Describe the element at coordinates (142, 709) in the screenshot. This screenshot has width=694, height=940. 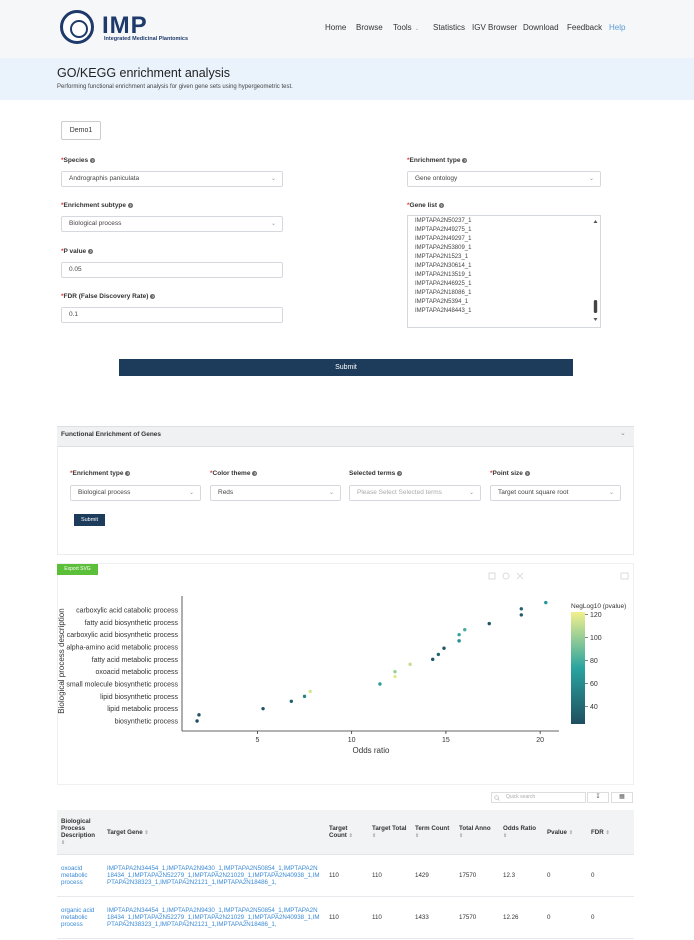
I see `y-tick-label: lipid metabolic process` at that location.